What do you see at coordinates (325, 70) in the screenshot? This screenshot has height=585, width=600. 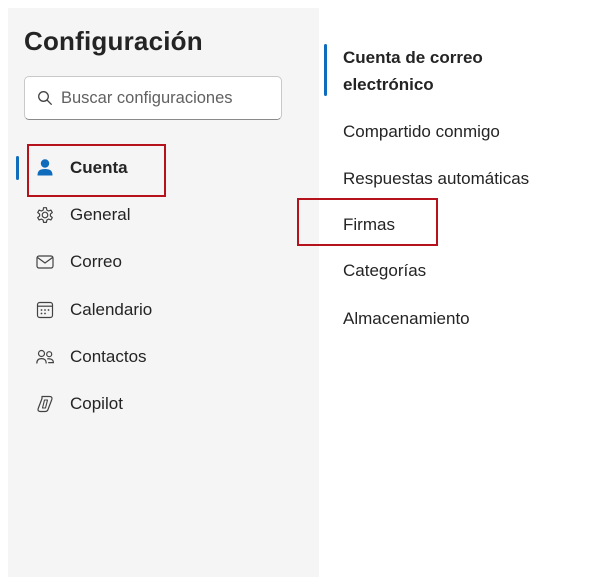 I see `subnav-selection-indicator` at bounding box center [325, 70].